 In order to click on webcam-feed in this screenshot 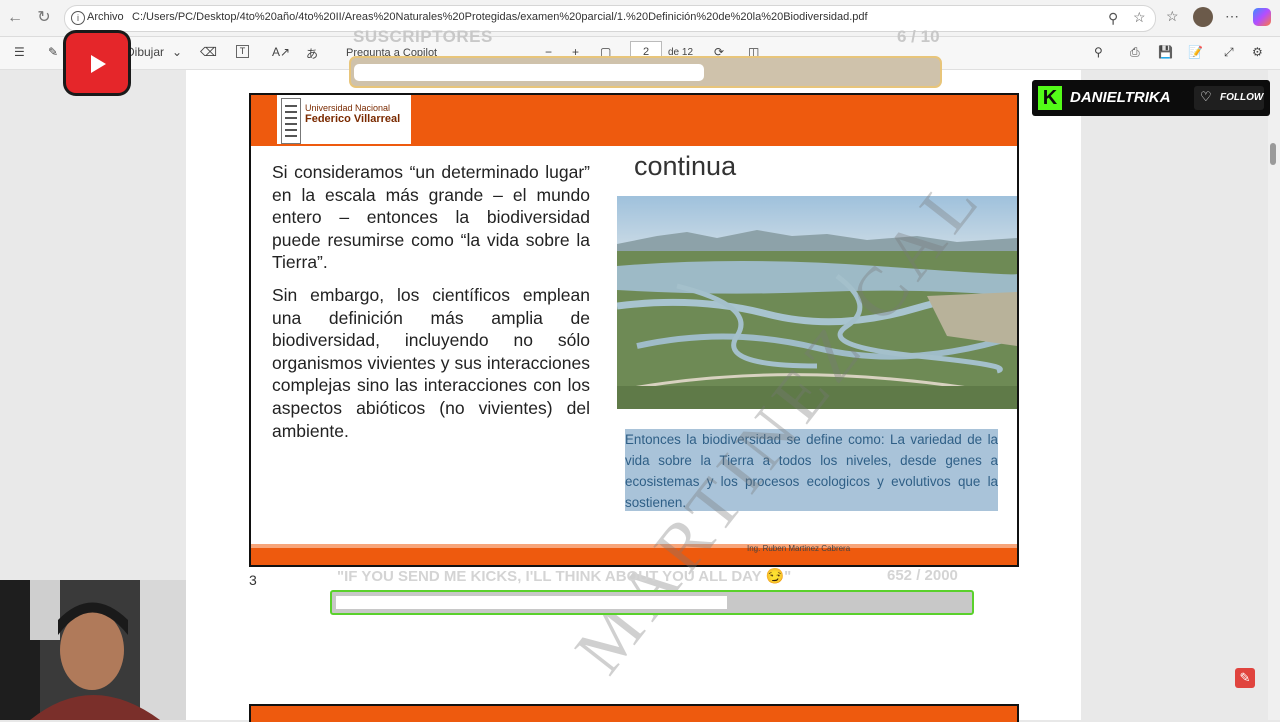, I will do `click(93, 650)`.